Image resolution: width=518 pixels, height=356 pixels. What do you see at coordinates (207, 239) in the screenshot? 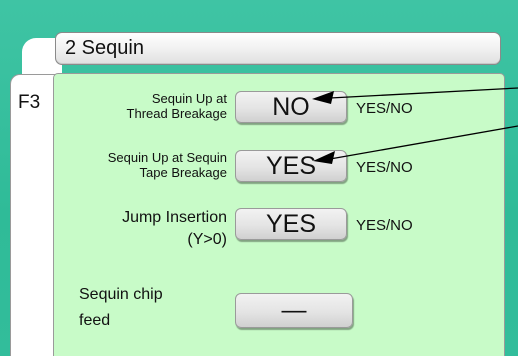
I see `label-line: (Y>0)` at bounding box center [207, 239].